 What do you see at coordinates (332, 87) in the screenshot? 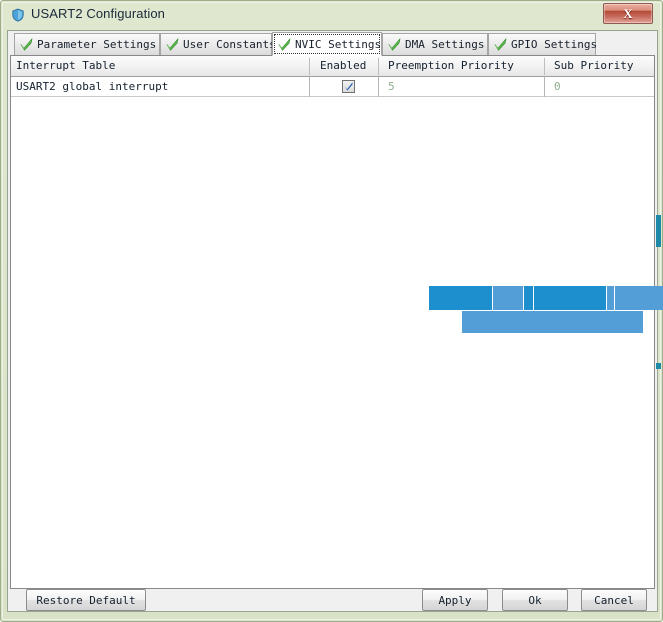
I see `table-row: USART2 global interrupt 5 0` at bounding box center [332, 87].